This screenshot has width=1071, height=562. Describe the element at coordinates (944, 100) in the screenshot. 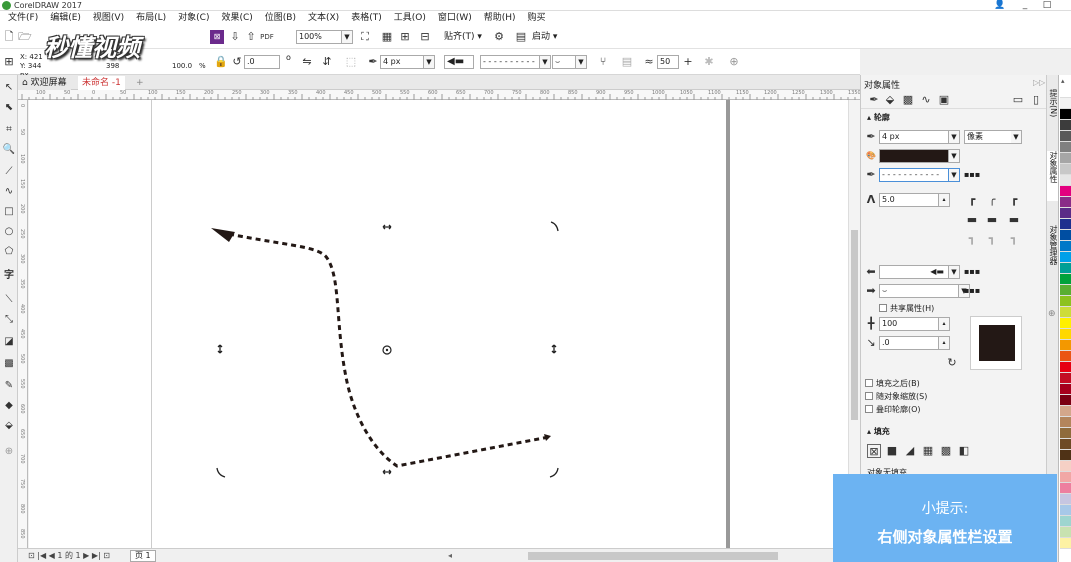

I see `bitmap-tab-icon: ▣` at that location.